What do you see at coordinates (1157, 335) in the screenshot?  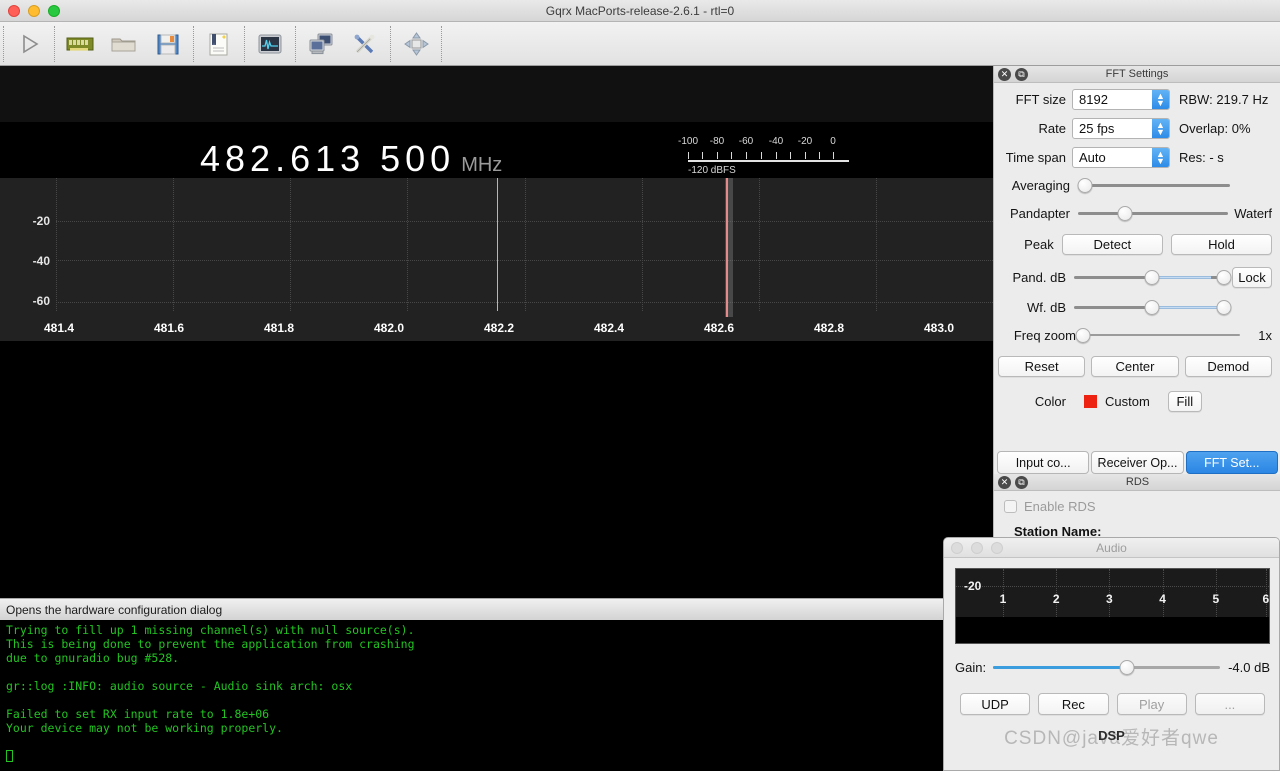 I see `freq-zoom-slider` at bounding box center [1157, 335].